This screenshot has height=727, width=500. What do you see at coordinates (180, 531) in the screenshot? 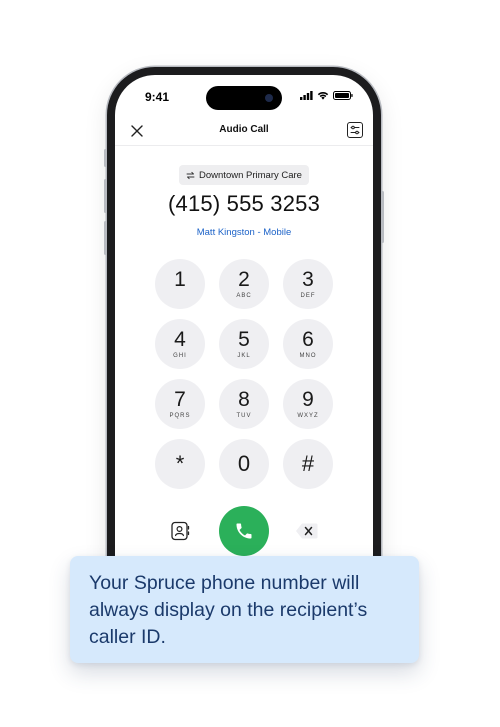
I see `contacts-book-icon` at bounding box center [180, 531].